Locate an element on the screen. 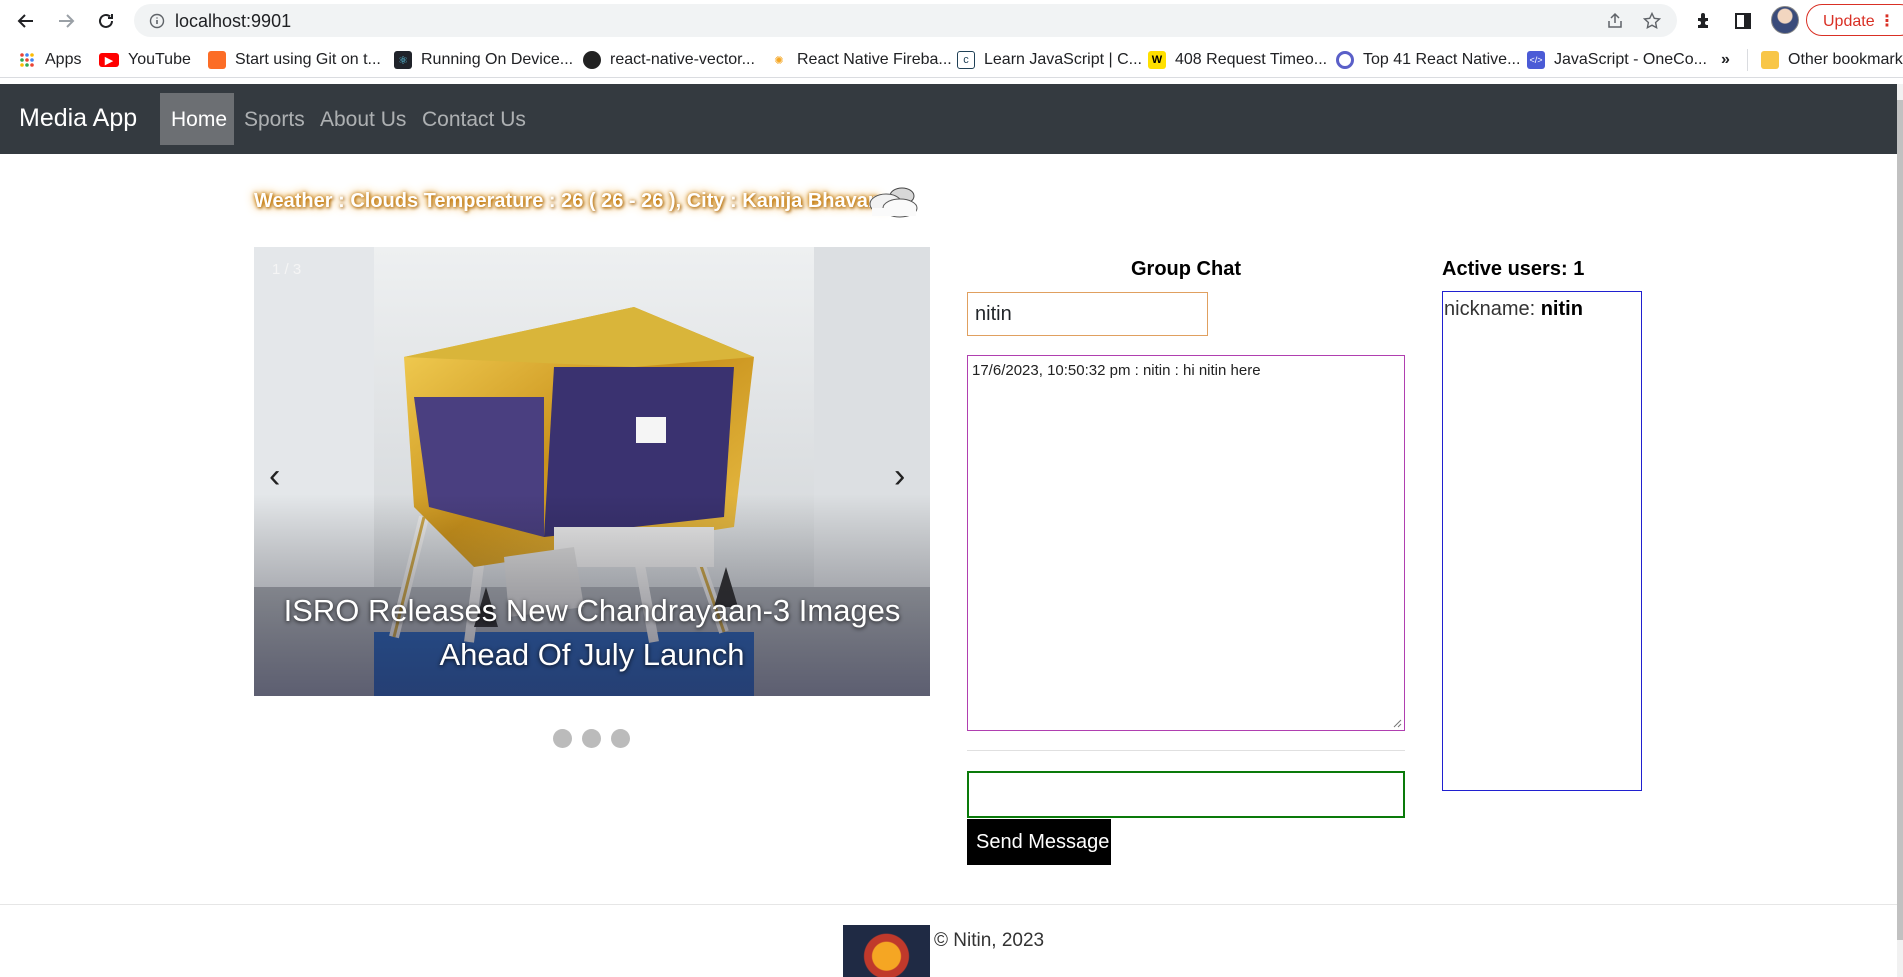 The width and height of the screenshot is (1903, 977). nickname-label: nickname: is located at coordinates (1490, 309).